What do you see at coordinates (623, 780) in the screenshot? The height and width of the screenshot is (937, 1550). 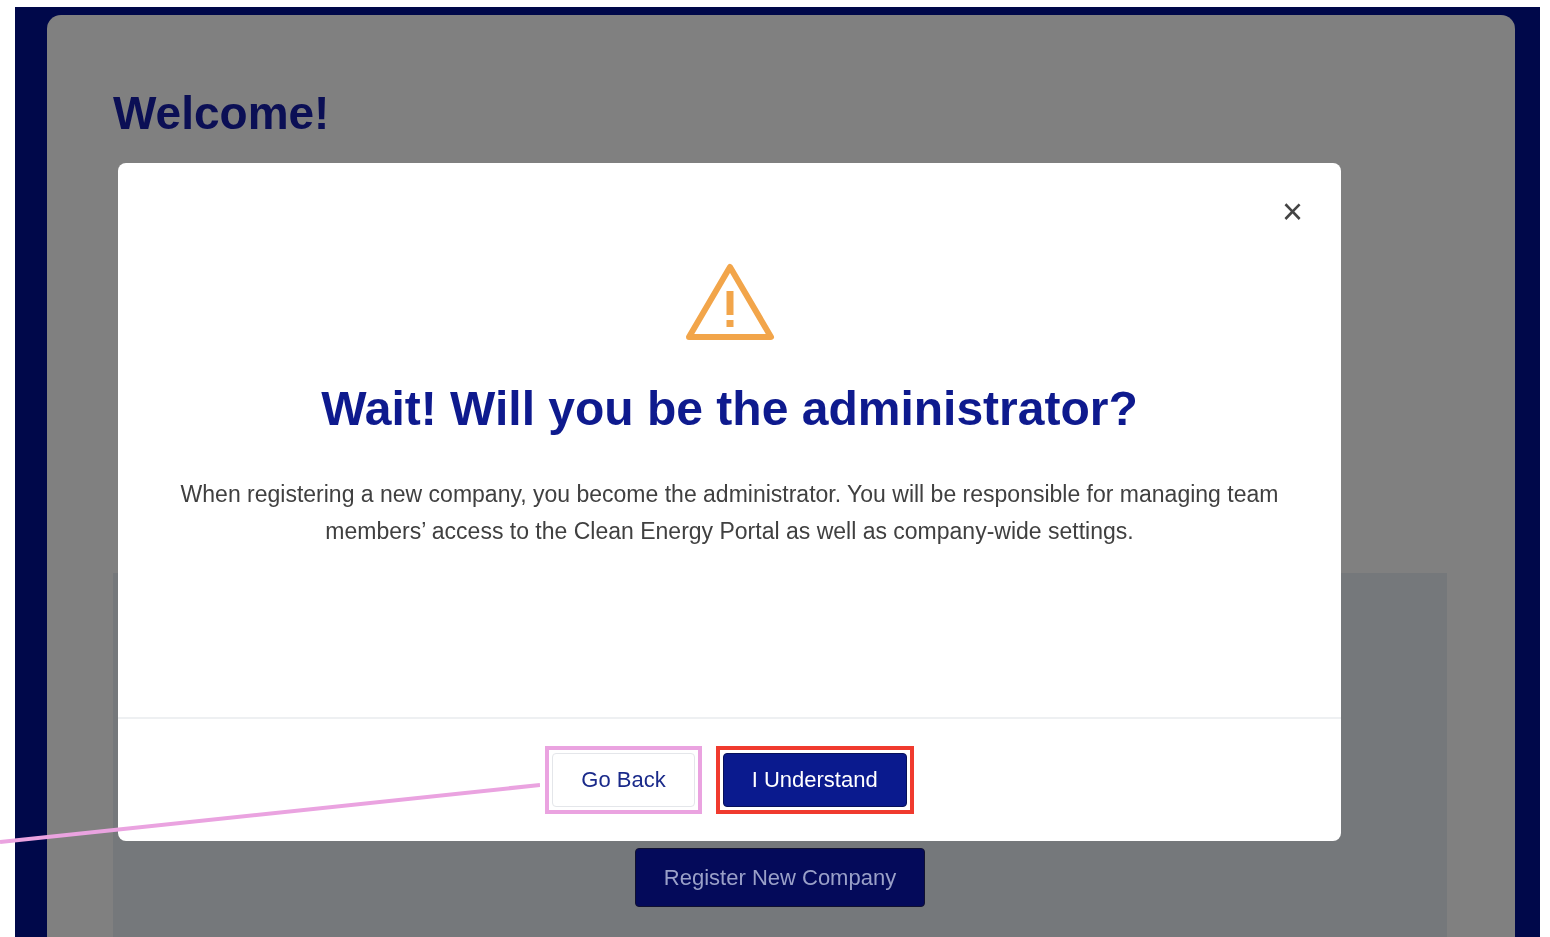 I see `back-button: Go Back` at bounding box center [623, 780].